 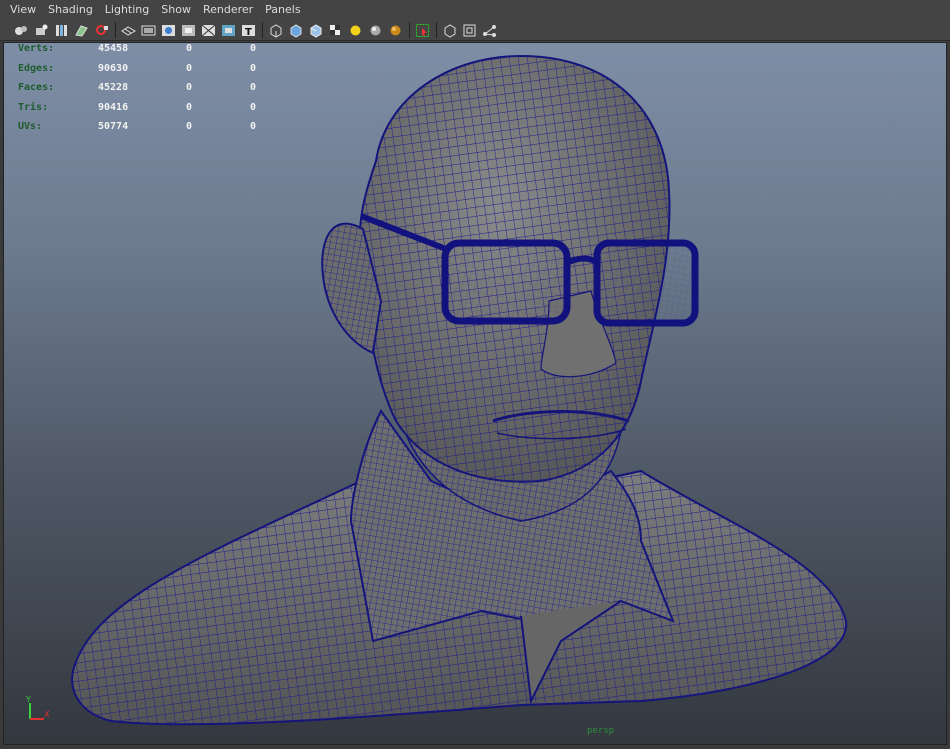 I want to click on menu-panels: Panels, so click(x=282, y=10).